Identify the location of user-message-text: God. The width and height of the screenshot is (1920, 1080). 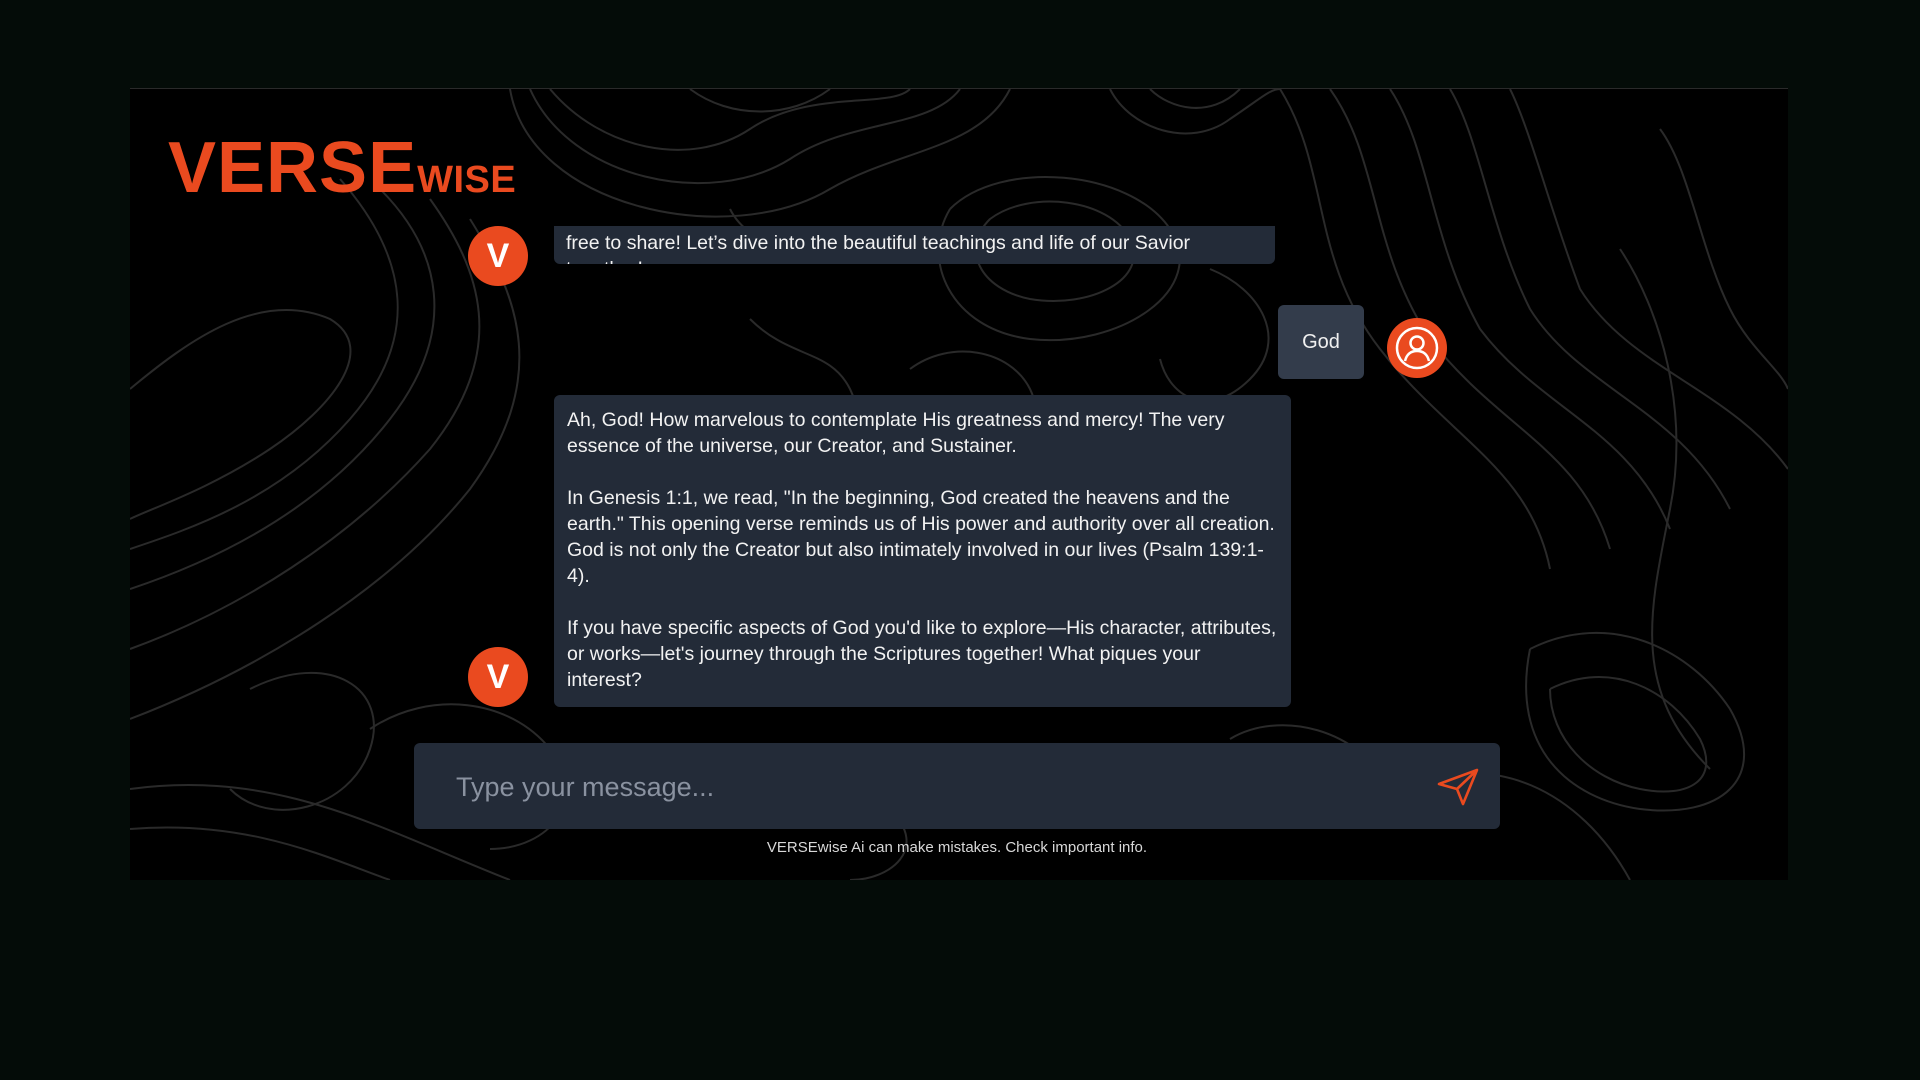
(1321, 341).